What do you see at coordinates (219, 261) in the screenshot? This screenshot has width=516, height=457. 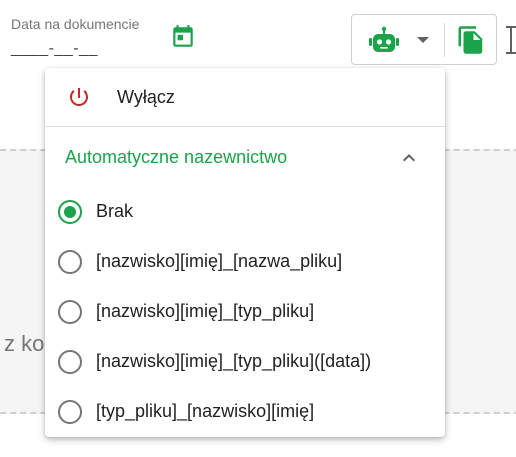 I see `option-label: [nazwisko][imię]_[nazwa_pliku]` at bounding box center [219, 261].